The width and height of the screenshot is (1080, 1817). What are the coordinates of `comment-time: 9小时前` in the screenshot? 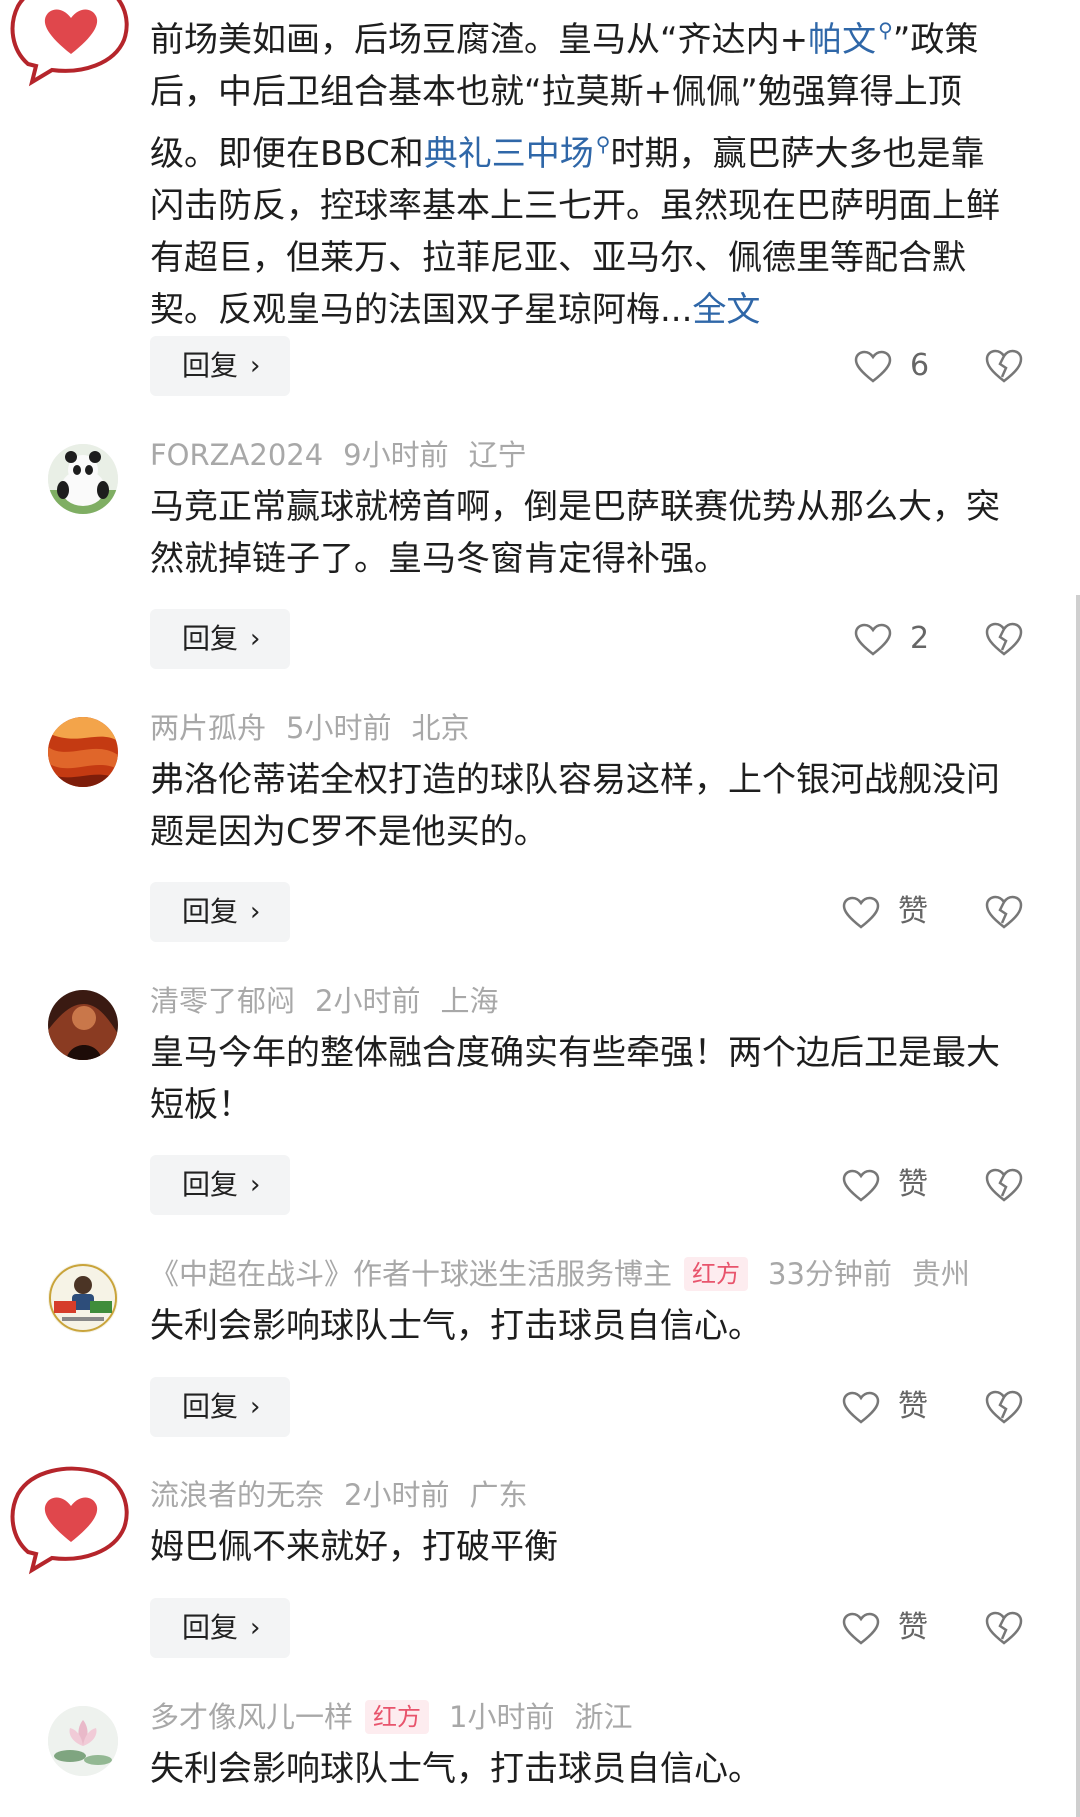 It's located at (396, 455).